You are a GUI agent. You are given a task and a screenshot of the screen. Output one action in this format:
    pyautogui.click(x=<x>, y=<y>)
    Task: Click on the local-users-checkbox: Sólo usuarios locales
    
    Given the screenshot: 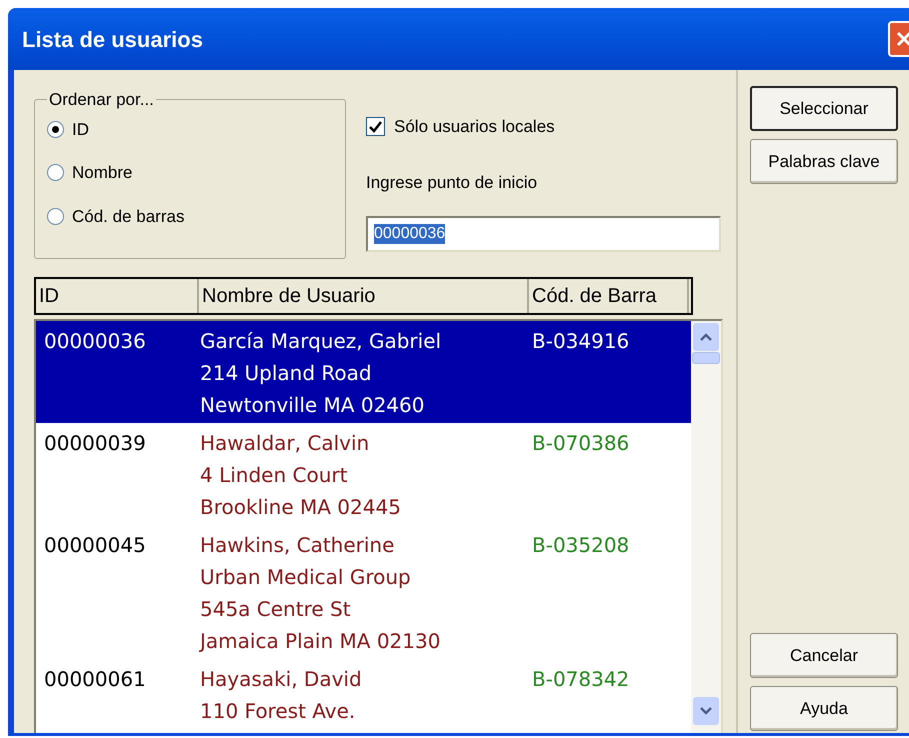 What is the action you would take?
    pyautogui.click(x=543, y=127)
    